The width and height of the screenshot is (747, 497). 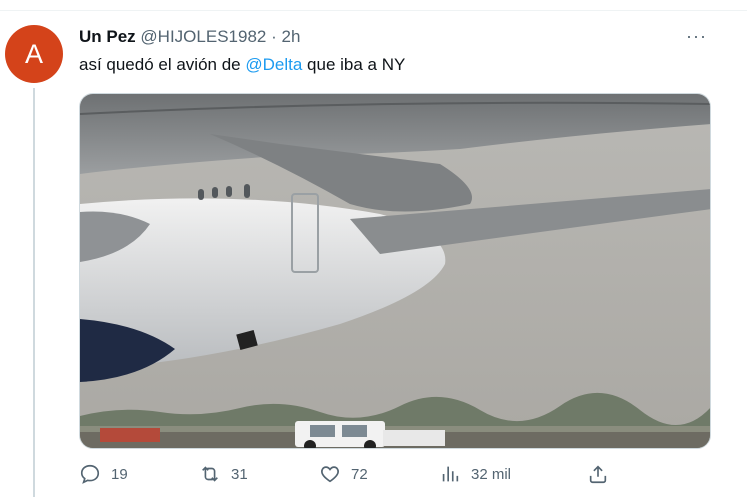 I want to click on avatar: A, so click(x=34, y=54).